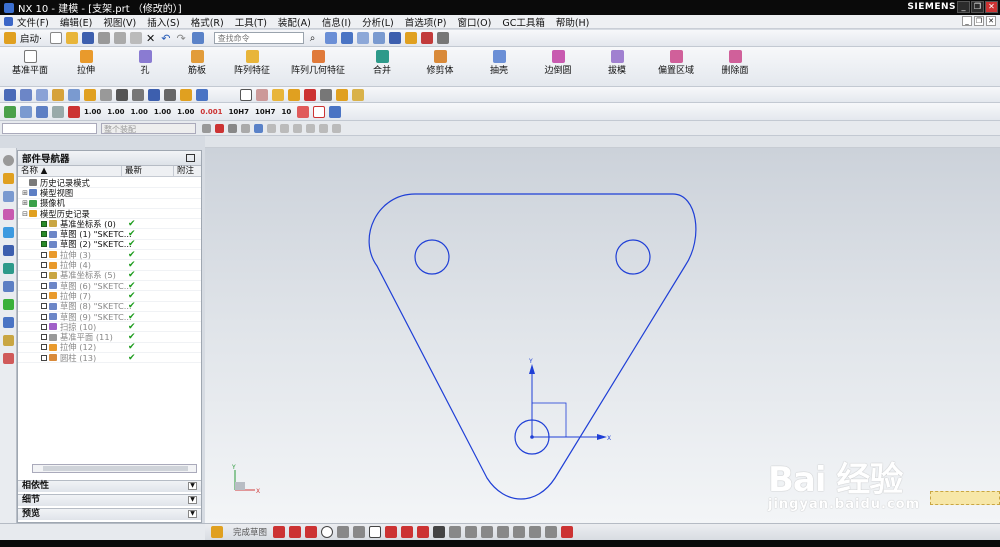 The height and width of the screenshot is (547, 1000). Describe the element at coordinates (115, 112) in the screenshot. I see `snap-value-2: 1.00` at that location.